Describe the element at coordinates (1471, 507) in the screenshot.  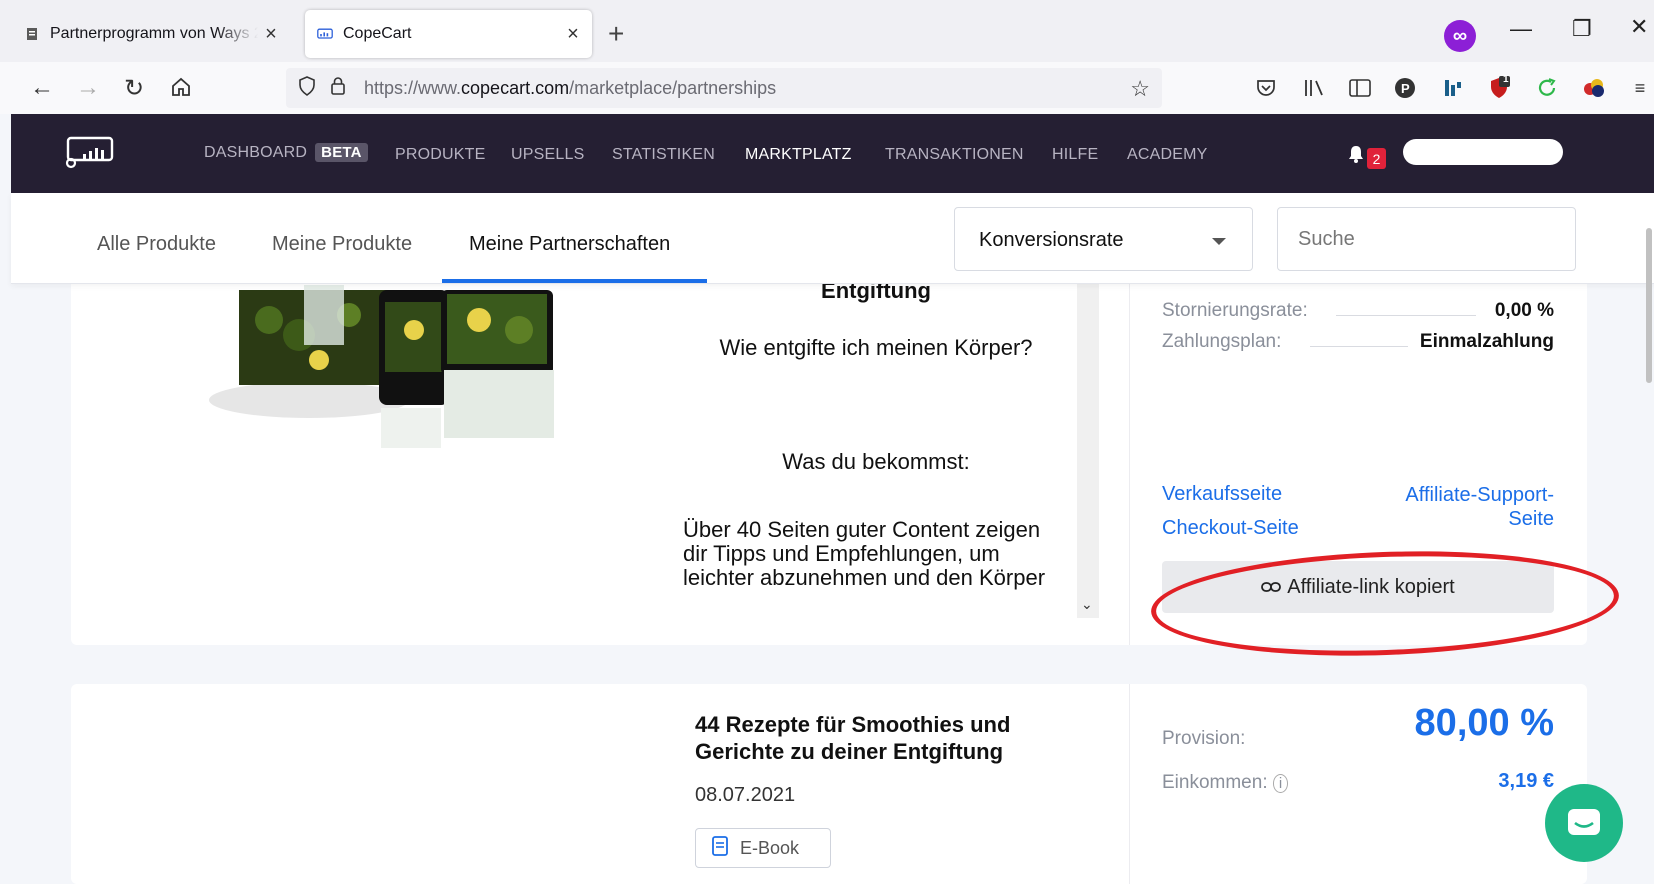
I see `affiliate-support-link: Affiliate-Support-Seite` at that location.